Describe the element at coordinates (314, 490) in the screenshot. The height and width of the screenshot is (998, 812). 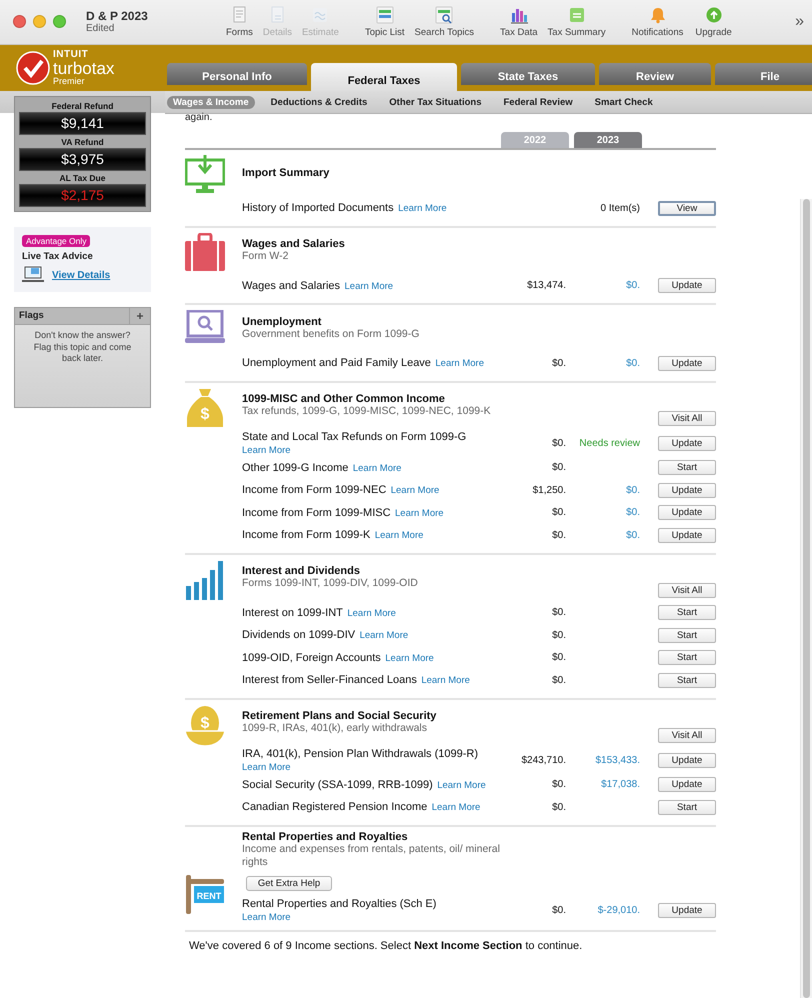
I see `topic-label: Income from Form 1099-NEC` at that location.